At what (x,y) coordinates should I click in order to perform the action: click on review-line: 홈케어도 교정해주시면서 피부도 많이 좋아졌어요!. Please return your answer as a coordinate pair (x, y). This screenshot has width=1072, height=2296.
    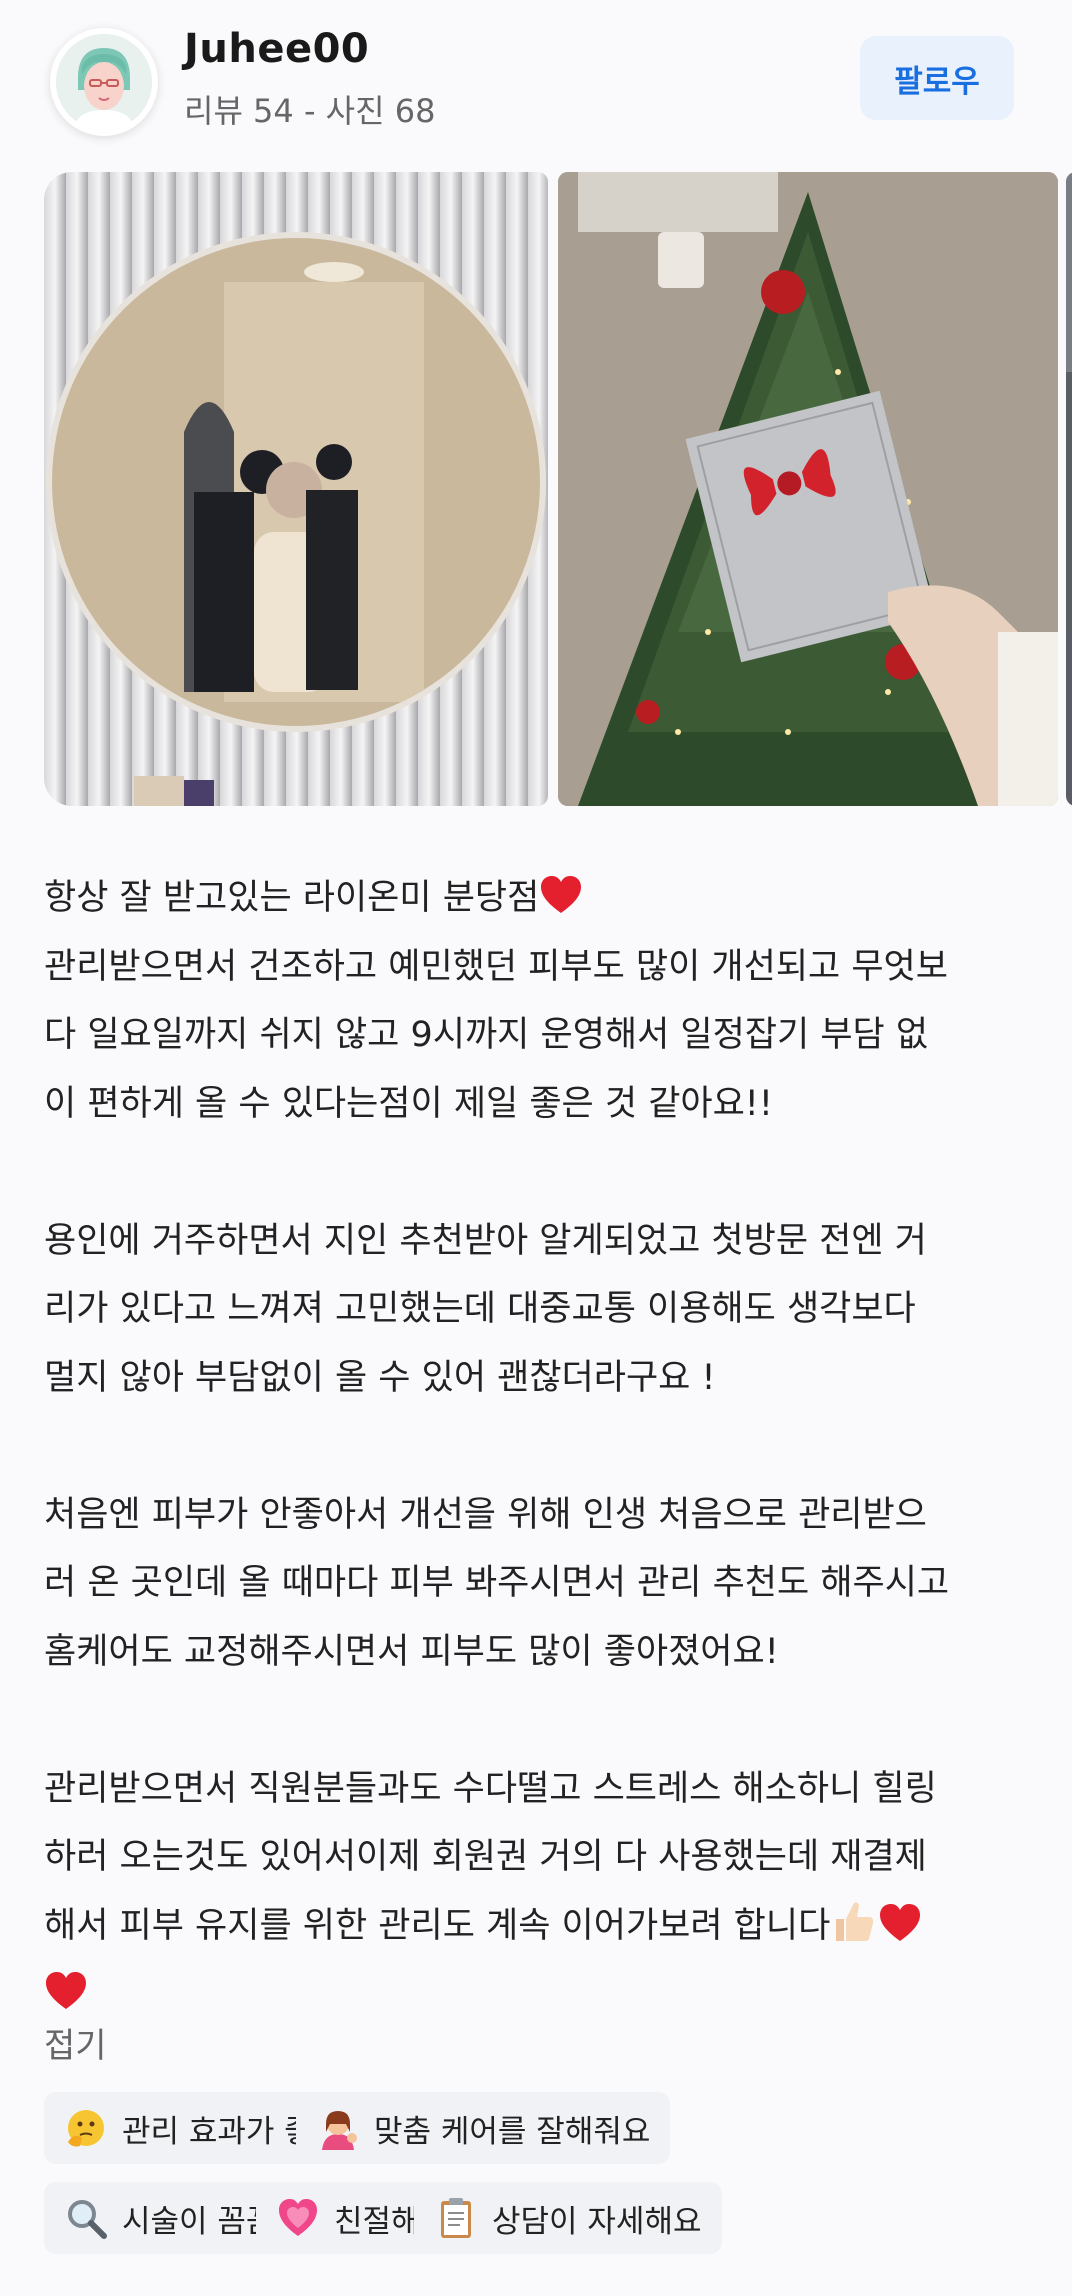
    Looking at the image, I should click on (411, 1651).